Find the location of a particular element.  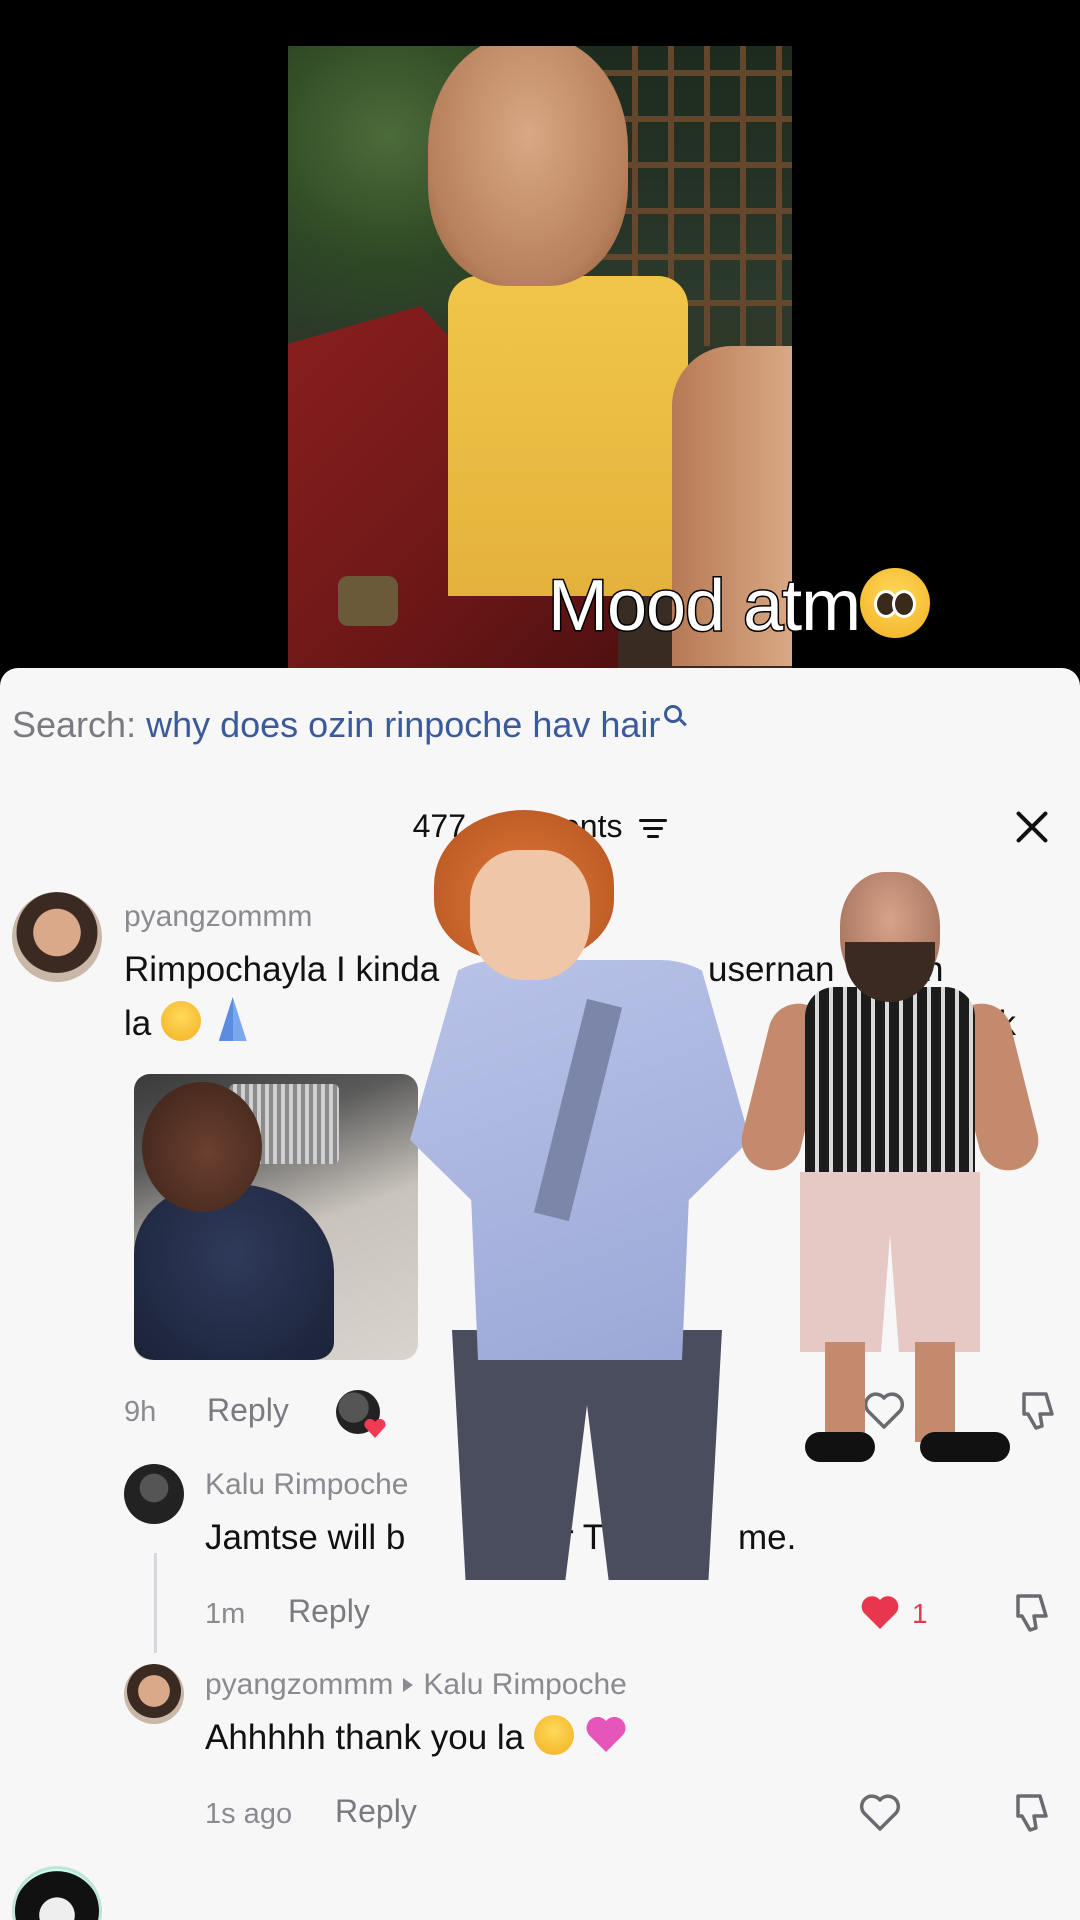

dancer-vest is located at coordinates (890, 1087).